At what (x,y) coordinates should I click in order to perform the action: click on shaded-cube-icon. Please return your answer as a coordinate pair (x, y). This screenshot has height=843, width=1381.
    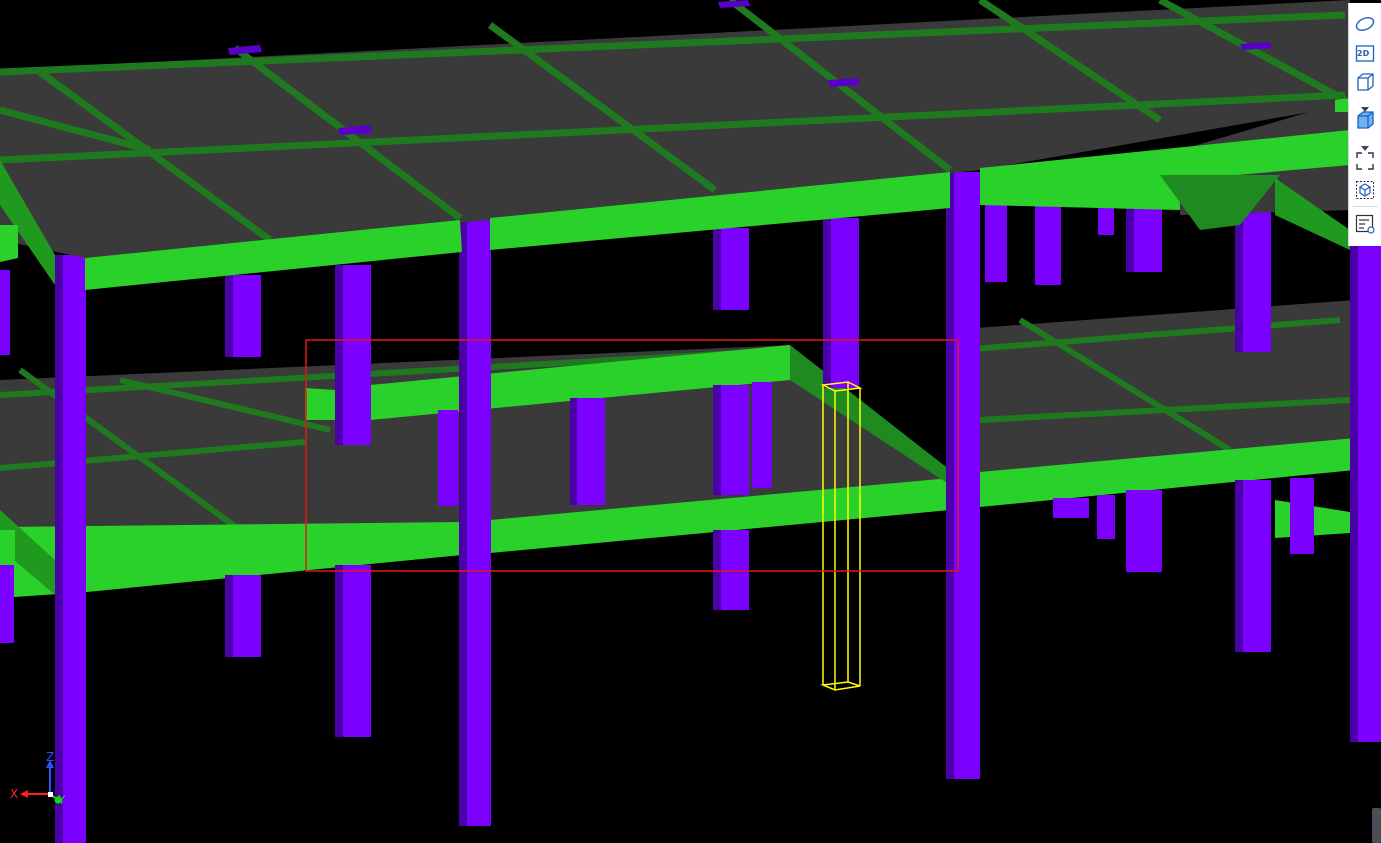
    Looking at the image, I should click on (1365, 120).